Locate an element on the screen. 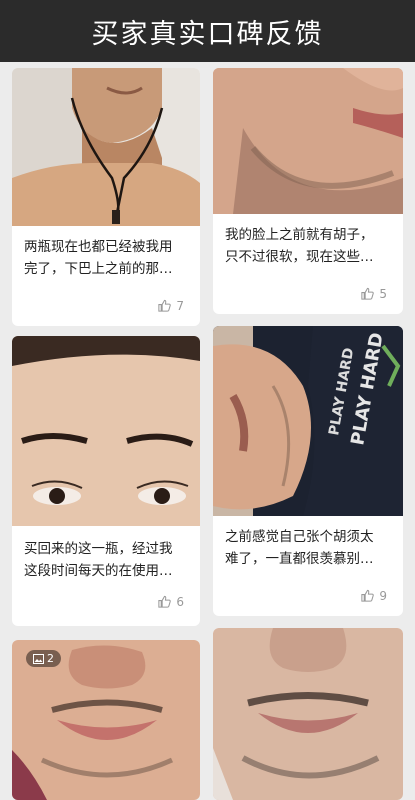 This screenshot has width=415, height=800. image-icon is located at coordinates (38, 658).